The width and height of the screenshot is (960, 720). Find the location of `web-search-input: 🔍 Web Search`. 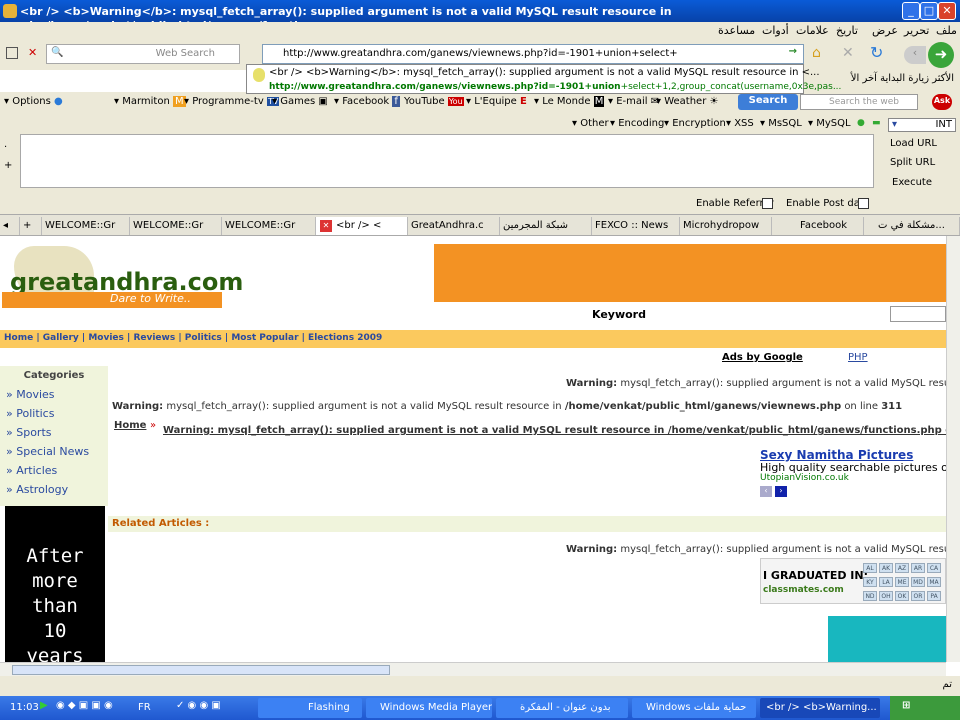

web-search-input: 🔍 Web Search is located at coordinates (143, 54).